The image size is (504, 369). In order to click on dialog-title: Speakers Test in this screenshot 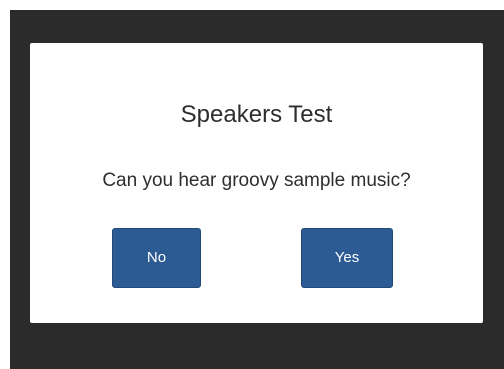, I will do `click(256, 114)`.